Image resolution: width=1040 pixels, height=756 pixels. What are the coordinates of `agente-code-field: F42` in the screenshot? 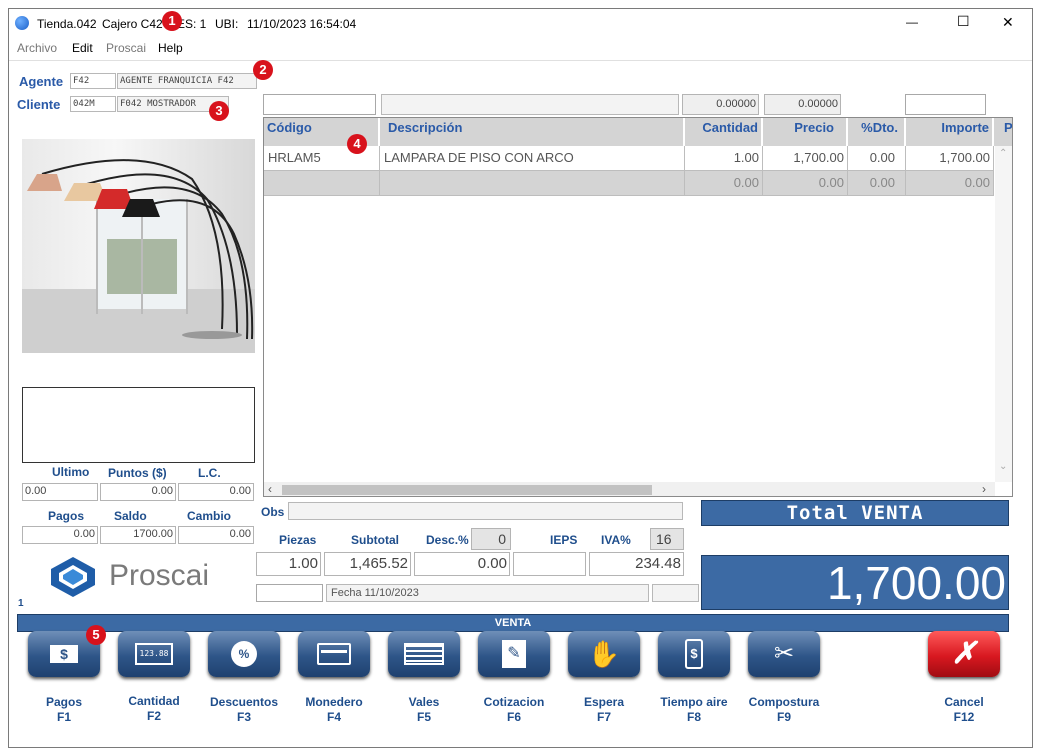 It's located at (93, 81).